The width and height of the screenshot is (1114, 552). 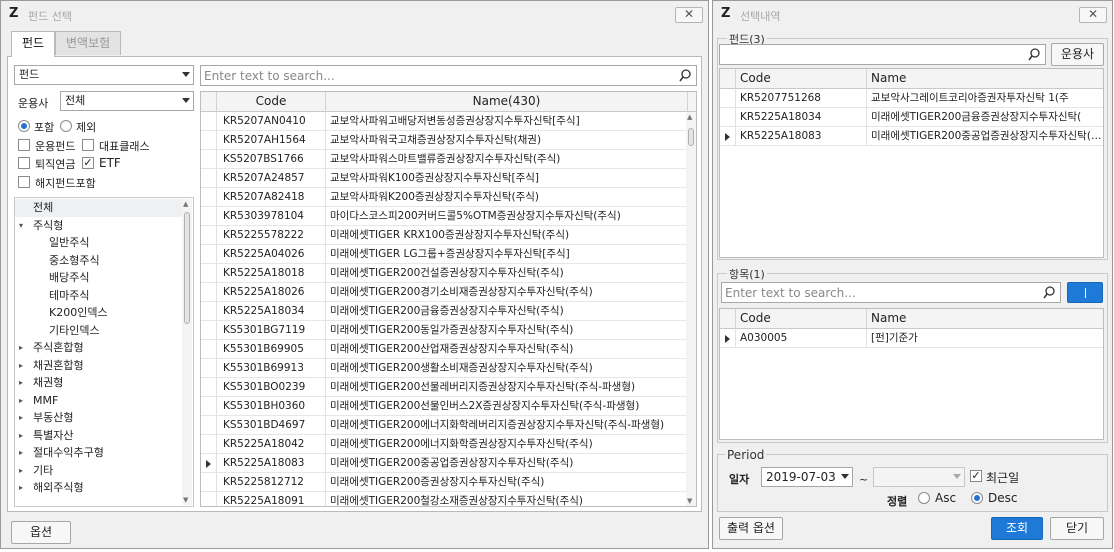 I want to click on tree-item: 테마주식, so click(x=99, y=296).